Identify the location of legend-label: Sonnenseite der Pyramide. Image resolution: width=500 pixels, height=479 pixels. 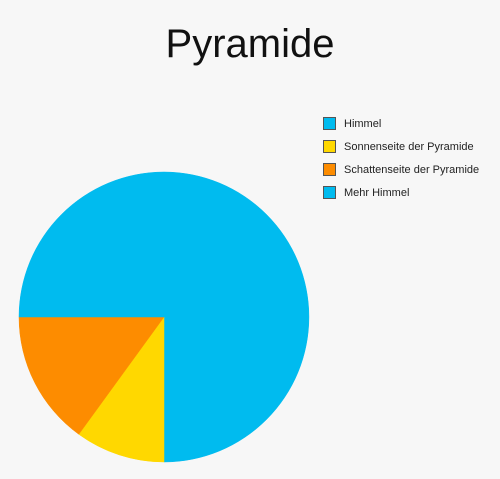
(409, 146).